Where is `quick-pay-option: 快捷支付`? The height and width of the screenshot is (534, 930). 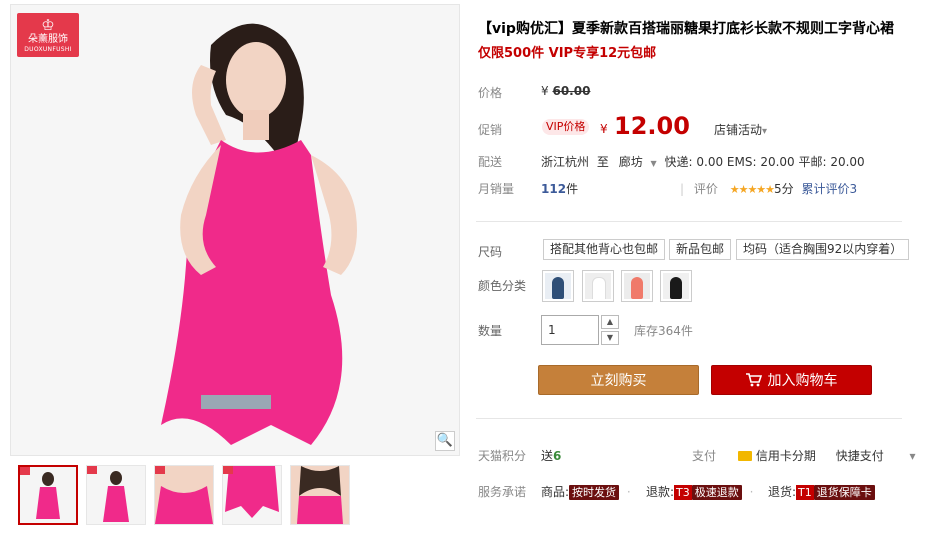
quick-pay-option: 快捷支付 is located at coordinates (860, 456).